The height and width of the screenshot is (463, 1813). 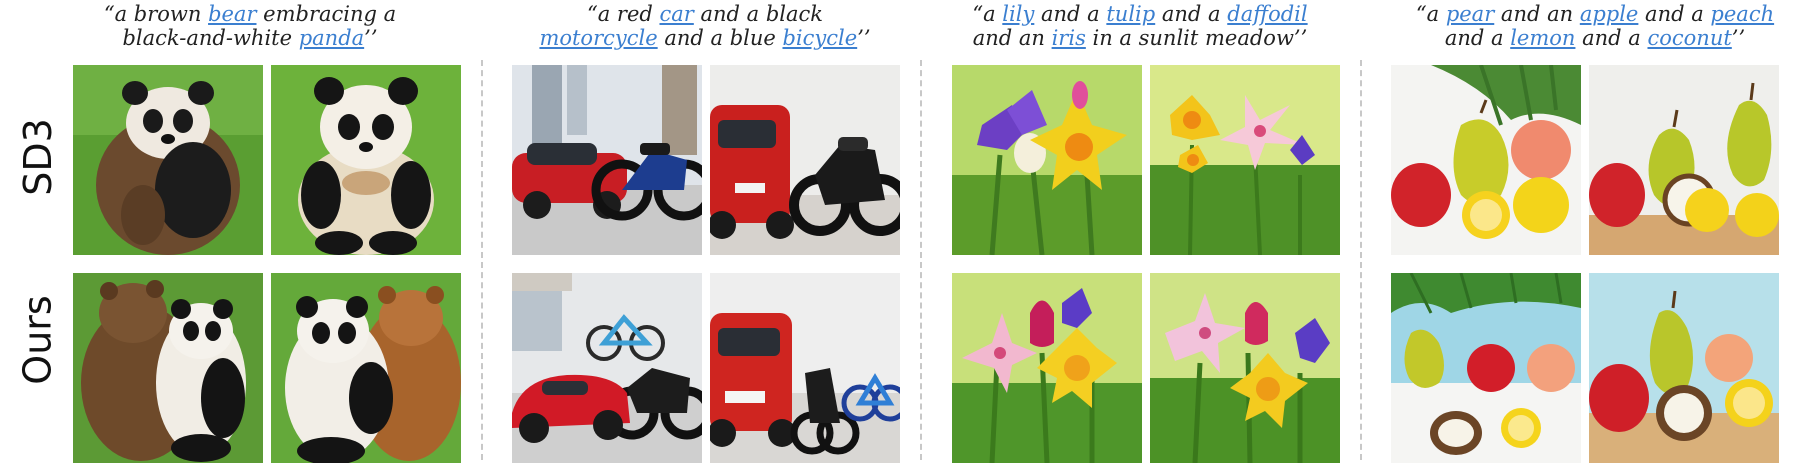 What do you see at coordinates (1470, 14) in the screenshot?
I see `highlighted-object-word: pear` at bounding box center [1470, 14].